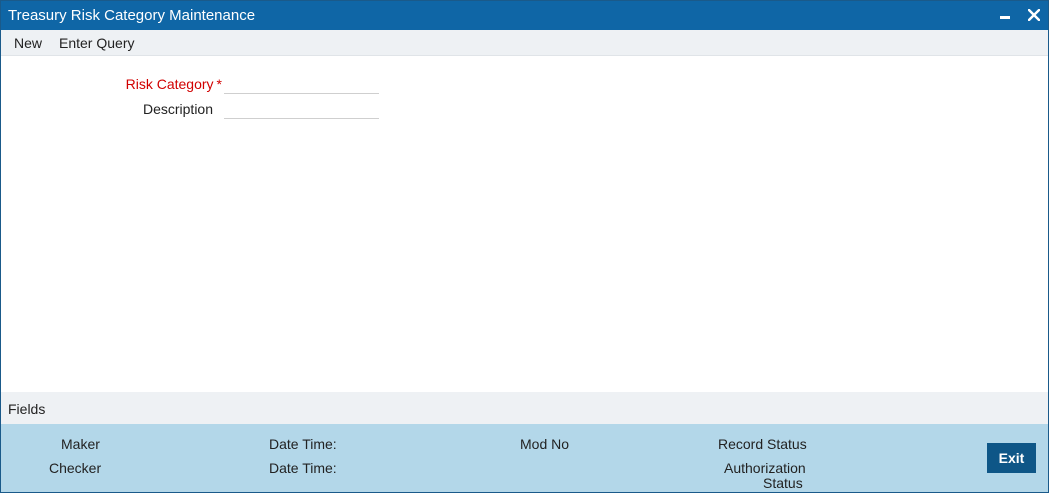 This screenshot has width=1049, height=493. Describe the element at coordinates (96, 43) in the screenshot. I see `enter-query-menu-item: Enter Query` at that location.